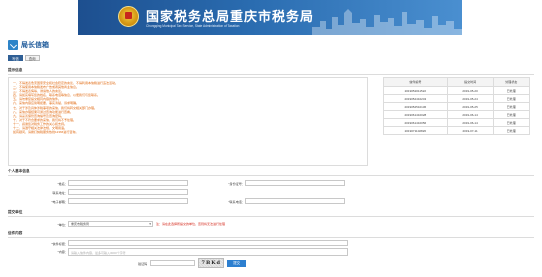 The image size is (542, 277). Describe the element at coordinates (470, 82) in the screenshot. I see `table-header-cell: 提交时间` at that location.